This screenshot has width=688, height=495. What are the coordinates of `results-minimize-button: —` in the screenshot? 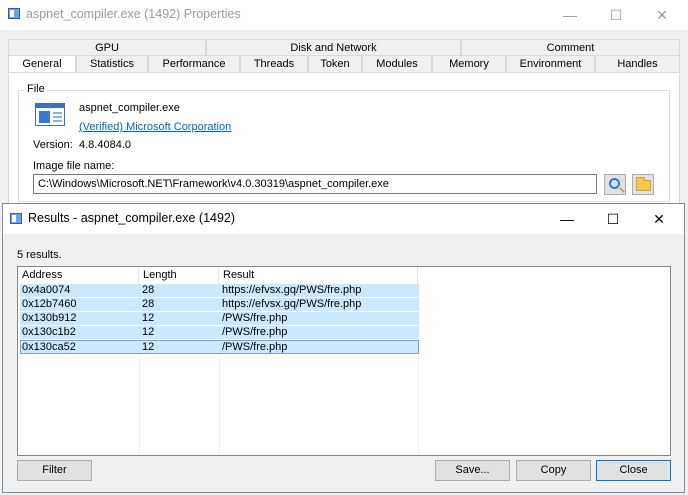 It's located at (567, 219).